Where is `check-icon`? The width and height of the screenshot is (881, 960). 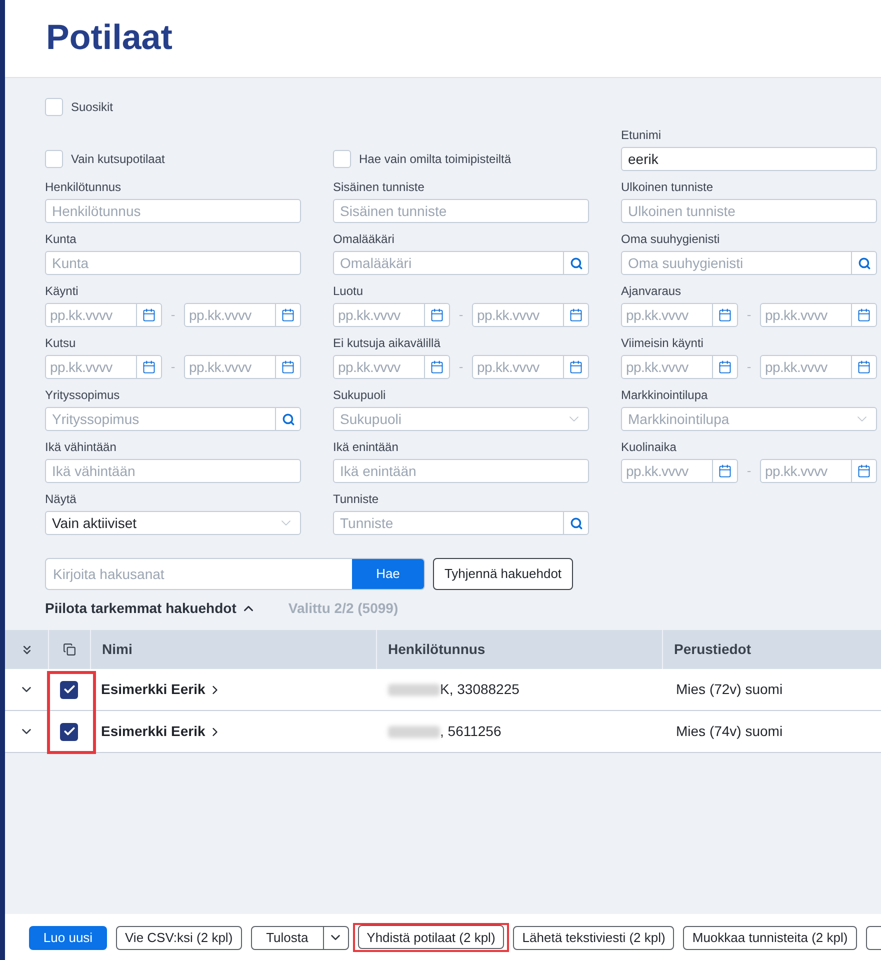 check-icon is located at coordinates (69, 731).